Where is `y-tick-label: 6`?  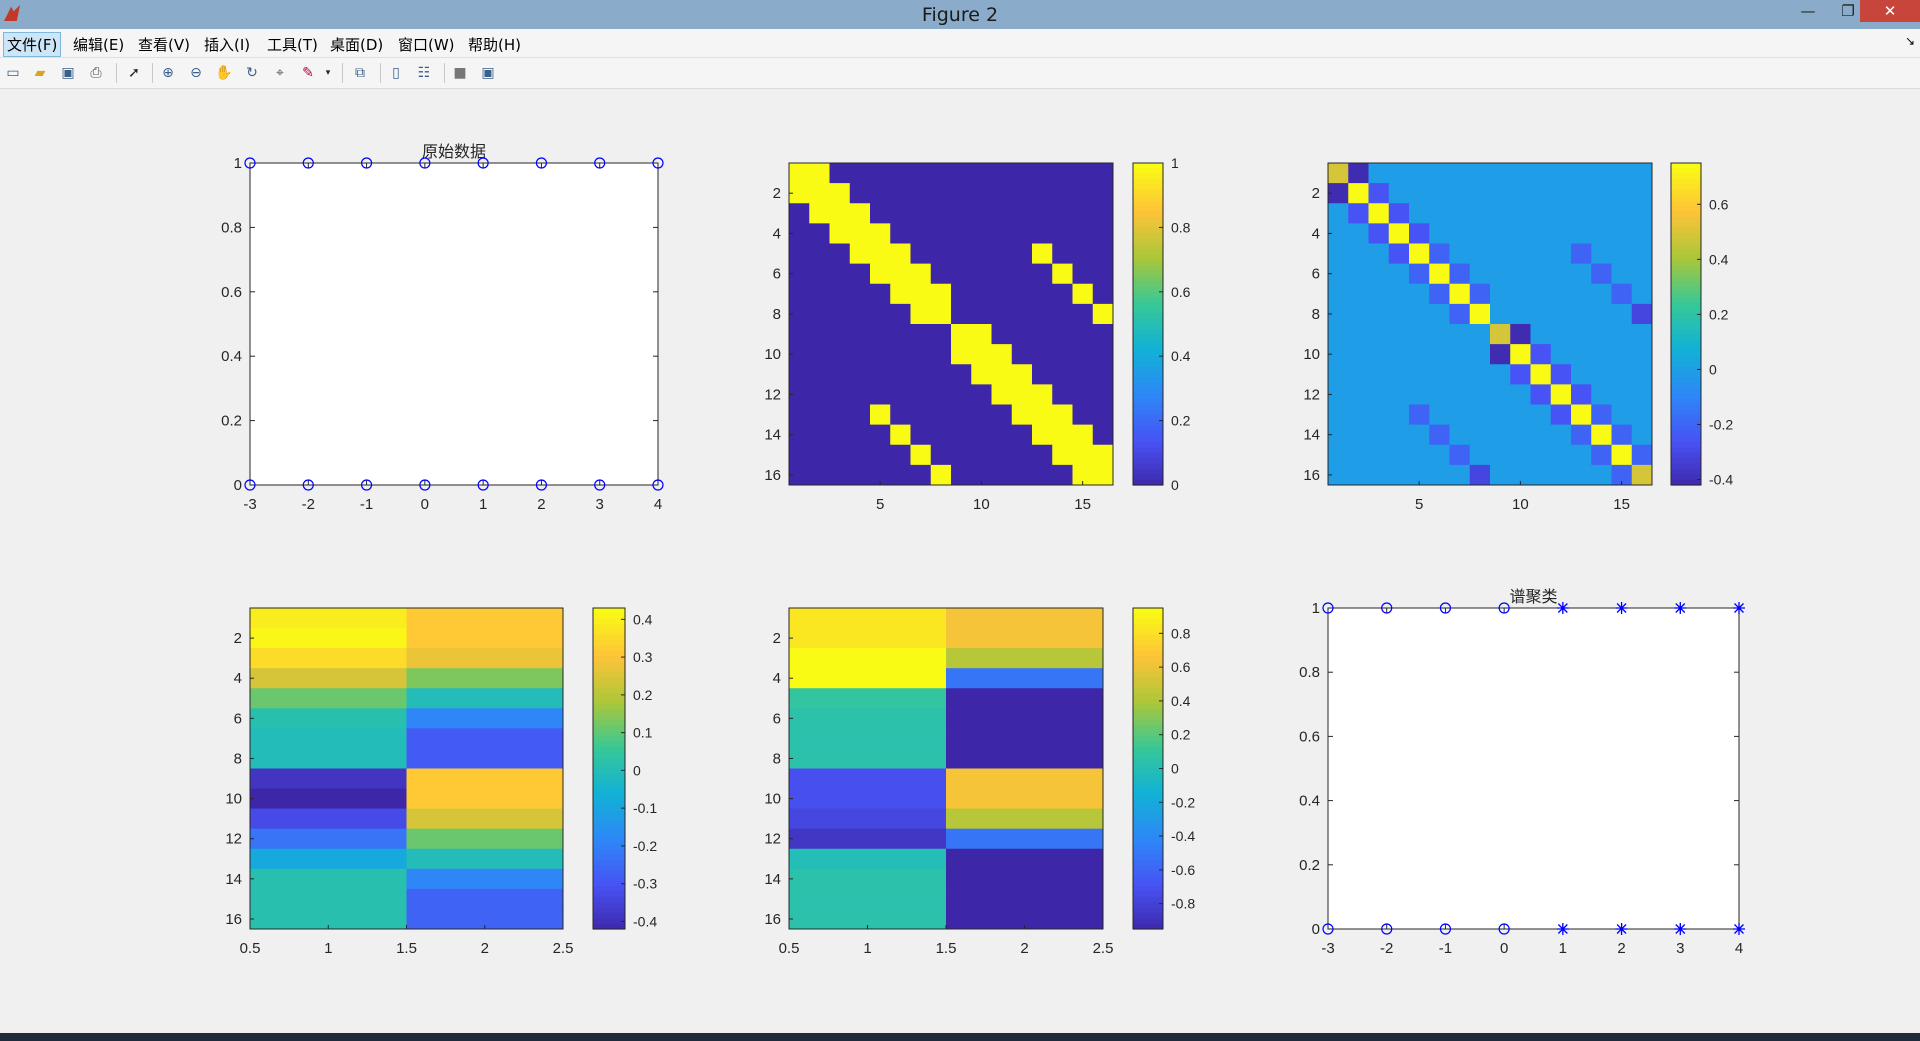
y-tick-label: 6 is located at coordinates (777, 274).